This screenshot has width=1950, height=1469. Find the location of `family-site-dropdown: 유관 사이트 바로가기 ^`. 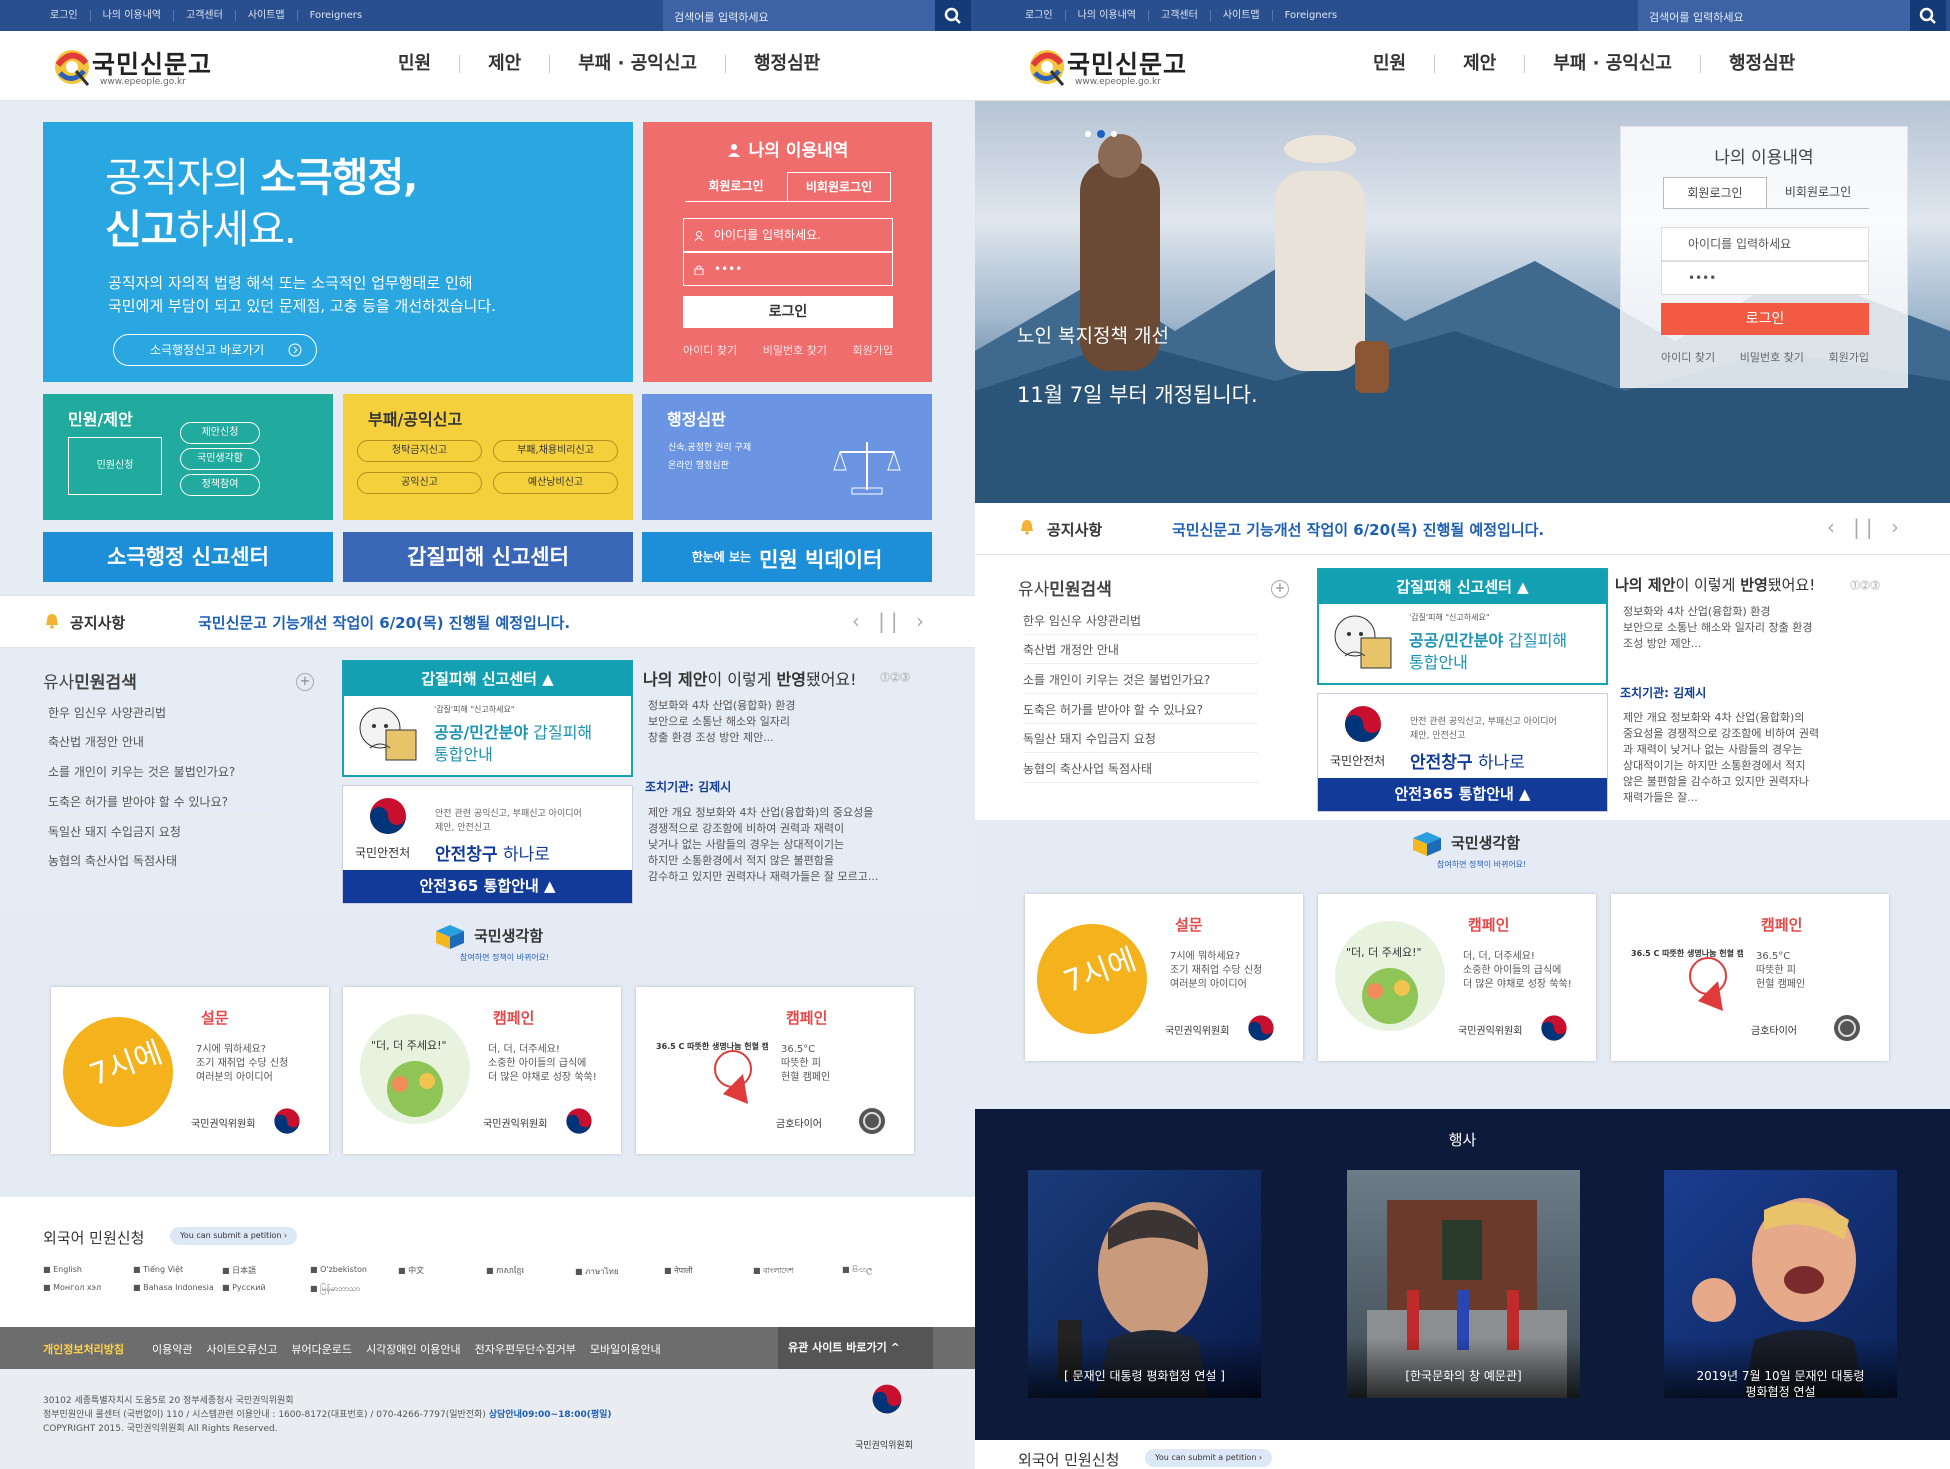

family-site-dropdown: 유관 사이트 바로가기 ^ is located at coordinates (855, 1348).